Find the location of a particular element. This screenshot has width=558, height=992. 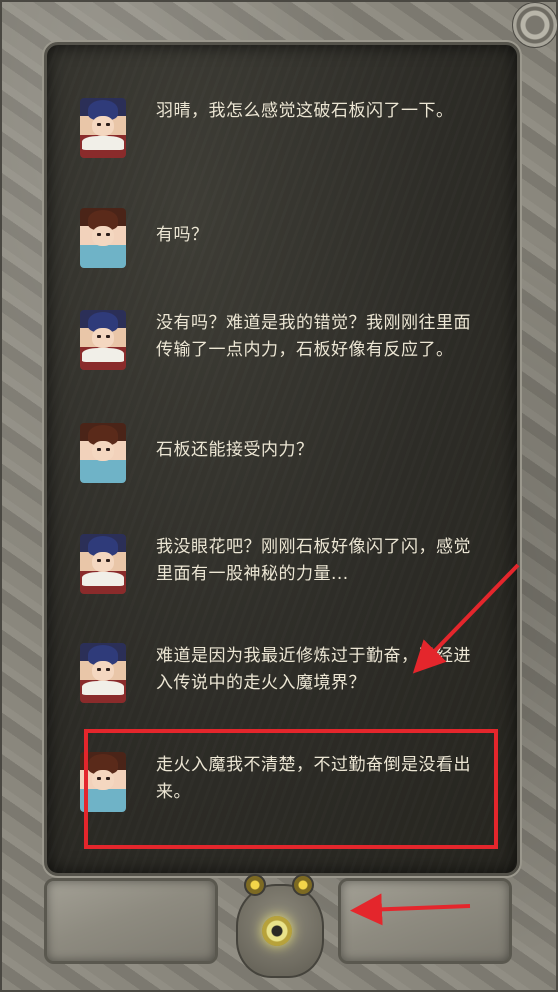

dialogue-entry: 石板还能接受内力？ is located at coordinates (290, 463).